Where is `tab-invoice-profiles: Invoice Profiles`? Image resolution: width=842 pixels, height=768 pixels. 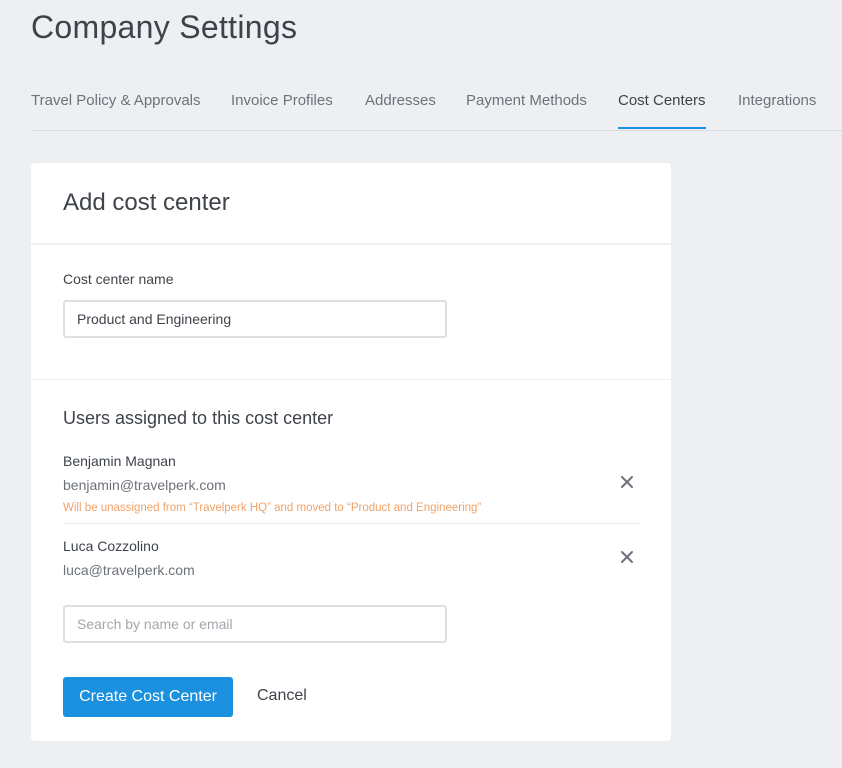 tab-invoice-profiles: Invoice Profiles is located at coordinates (282, 110).